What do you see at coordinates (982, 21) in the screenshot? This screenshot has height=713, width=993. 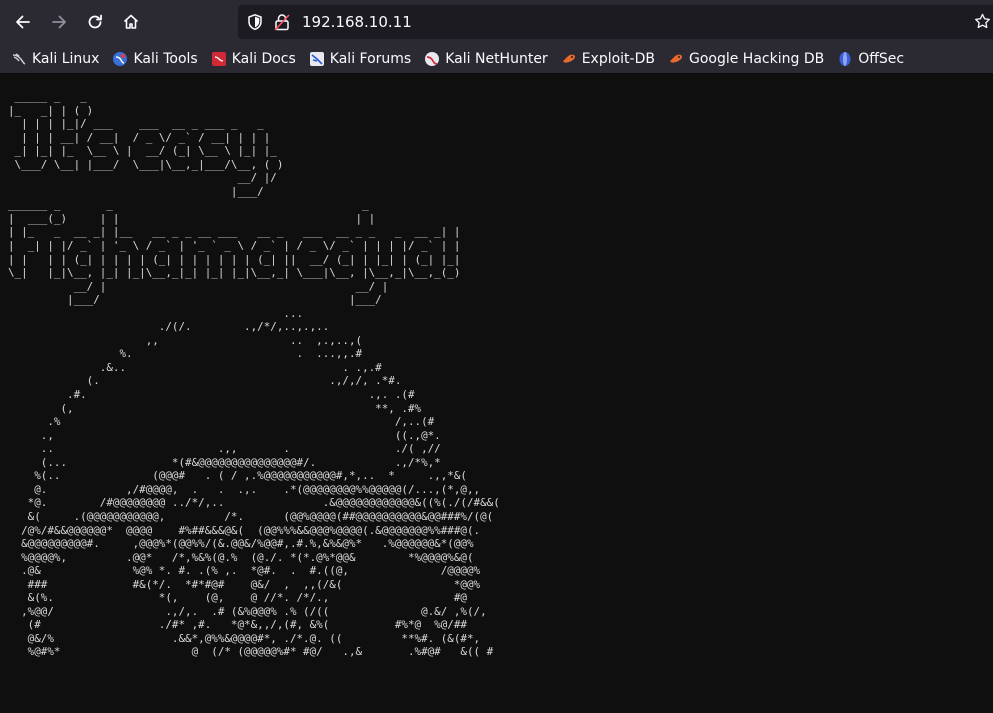 I see `bookmark-star-icon` at bounding box center [982, 21].